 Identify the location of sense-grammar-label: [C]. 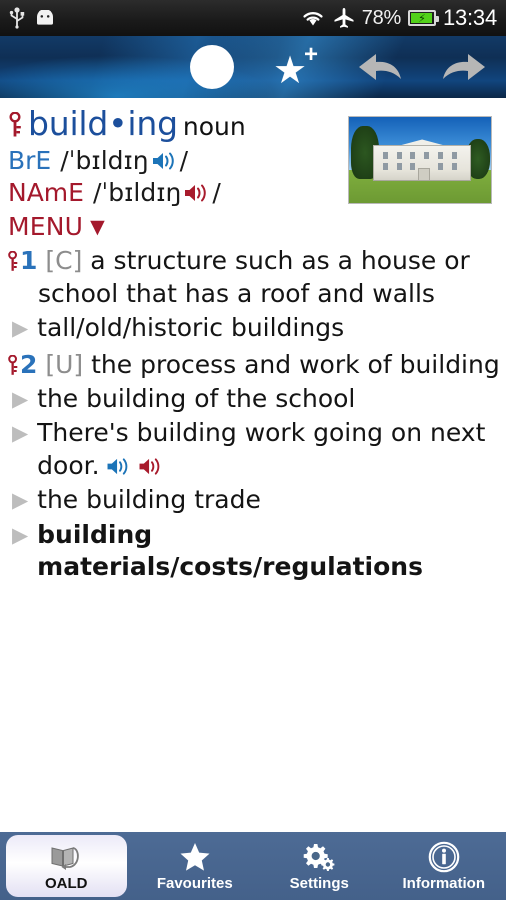
(64, 260).